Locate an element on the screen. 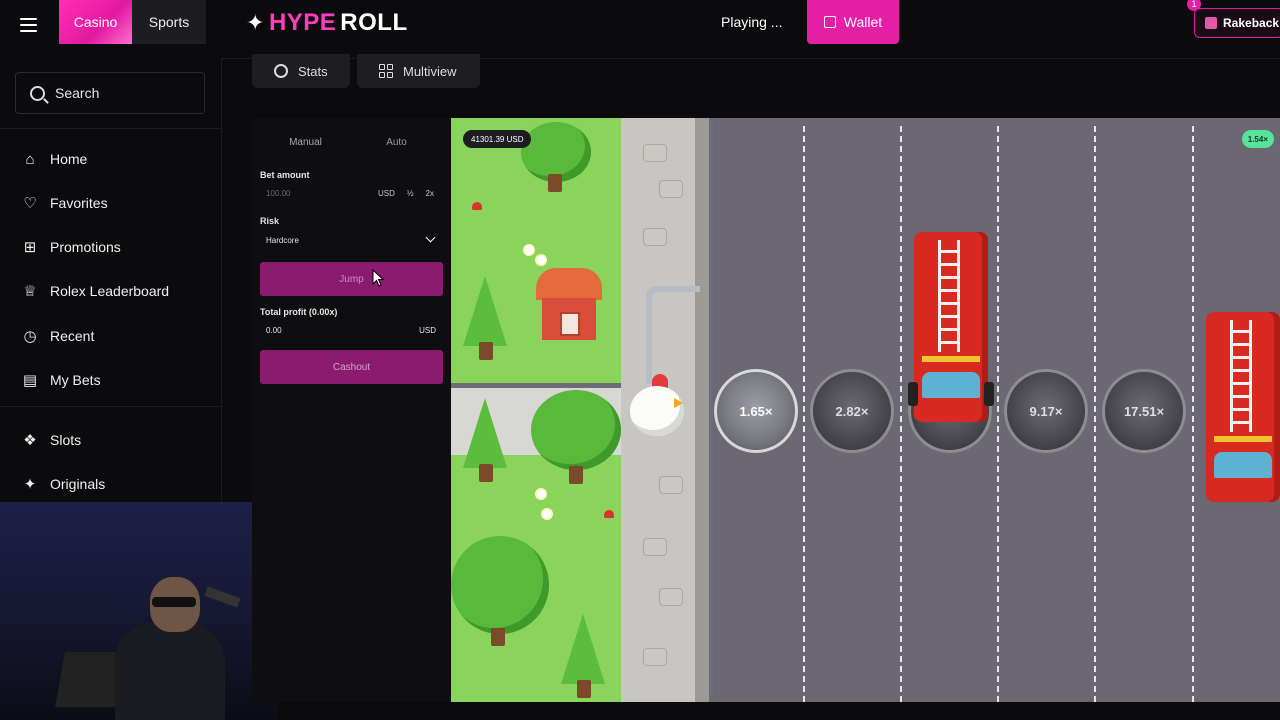  sidebar-item-originals: ✦ Originals is located at coordinates (64, 484).